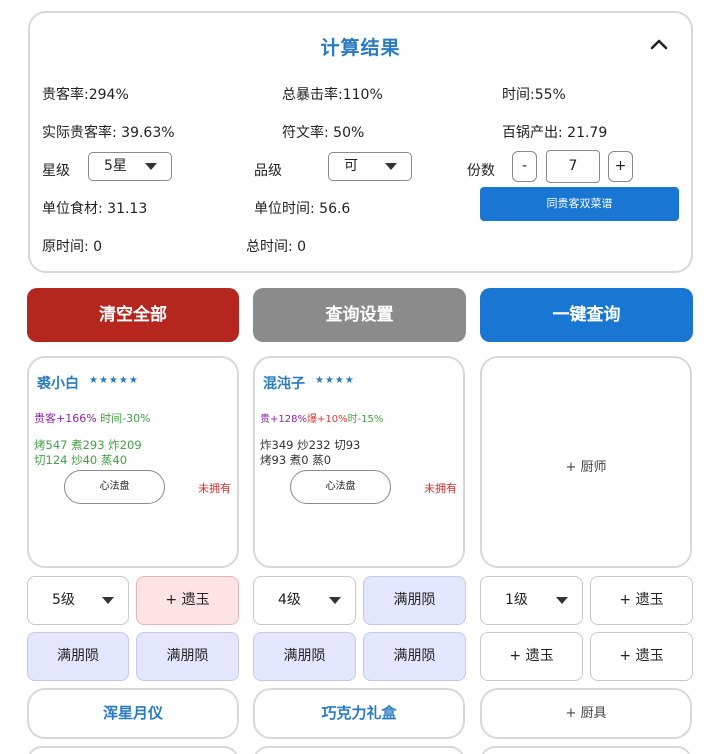 The image size is (720, 754). I want to click on decrement-button: -, so click(524, 166).